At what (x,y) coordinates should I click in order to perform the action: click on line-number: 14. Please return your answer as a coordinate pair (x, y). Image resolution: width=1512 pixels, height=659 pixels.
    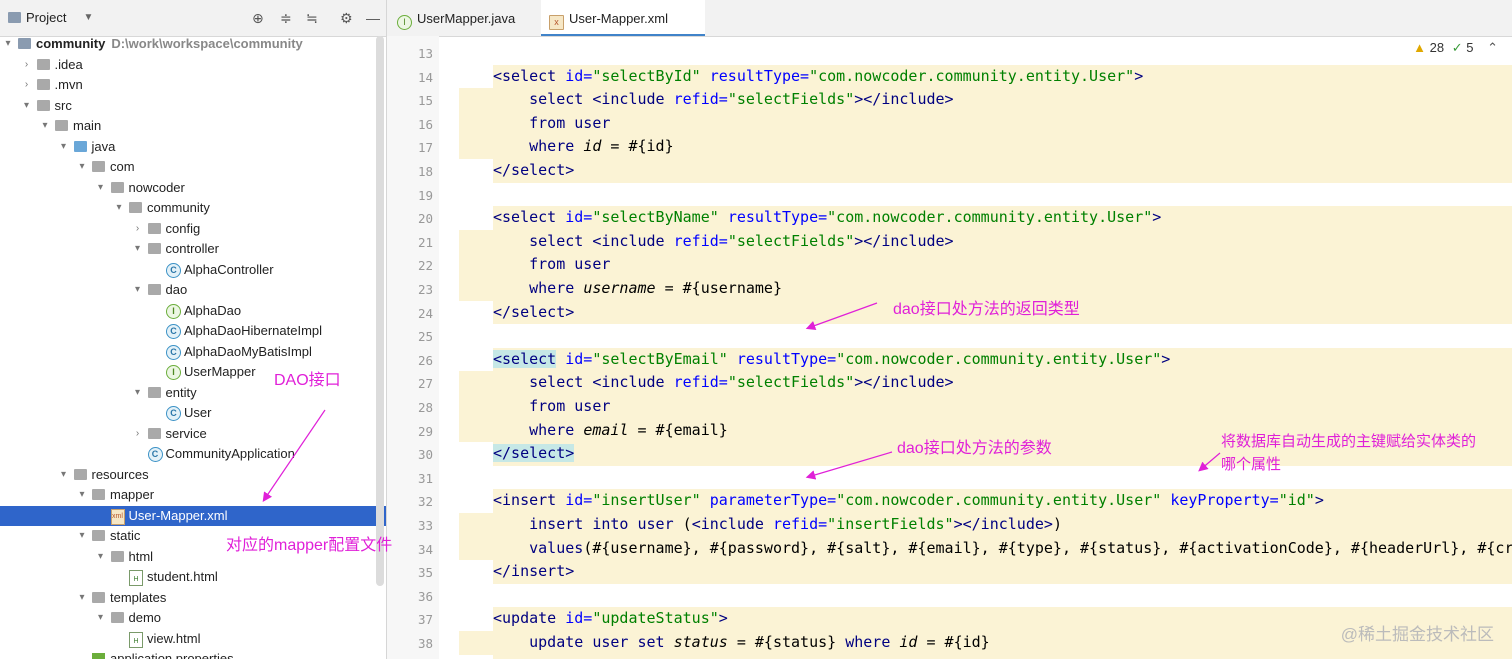
    Looking at the image, I should click on (425, 77).